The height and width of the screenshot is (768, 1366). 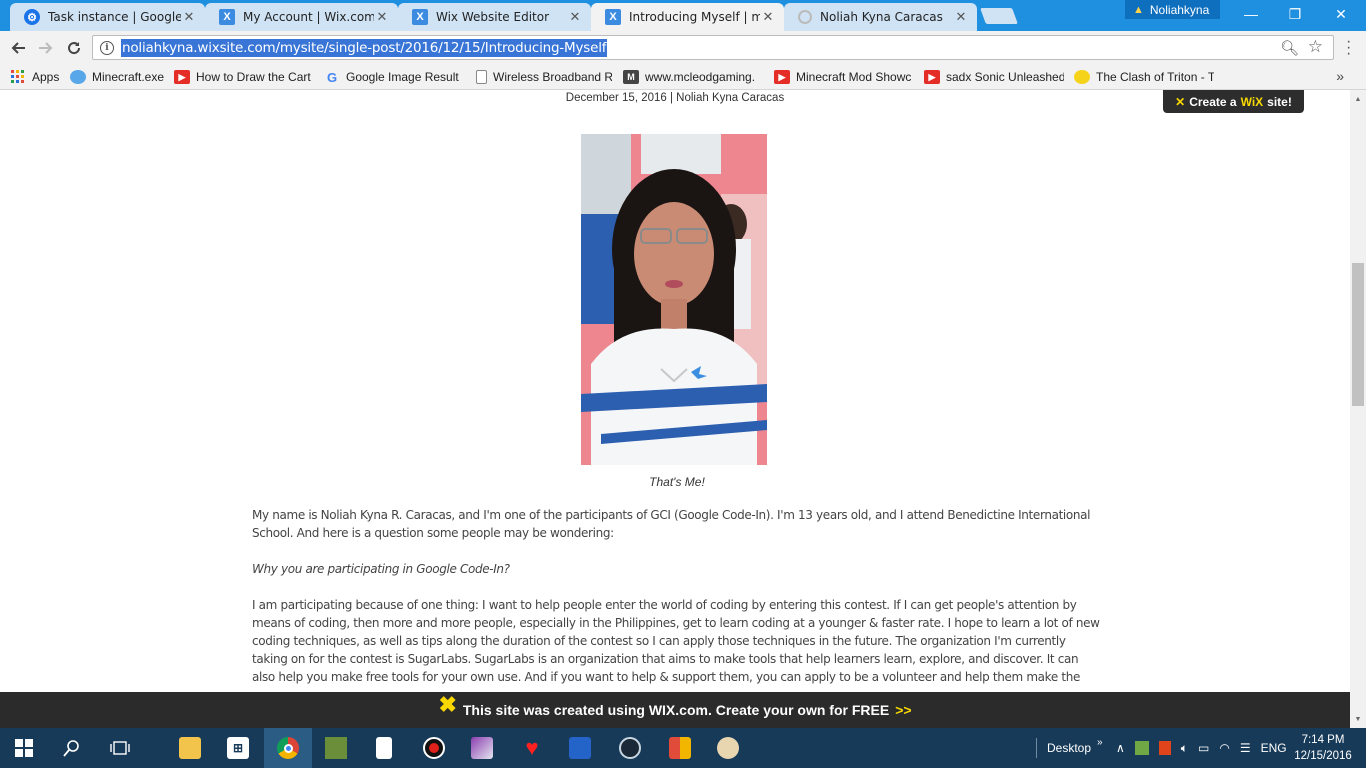 I want to click on author-photo, so click(x=674, y=299).